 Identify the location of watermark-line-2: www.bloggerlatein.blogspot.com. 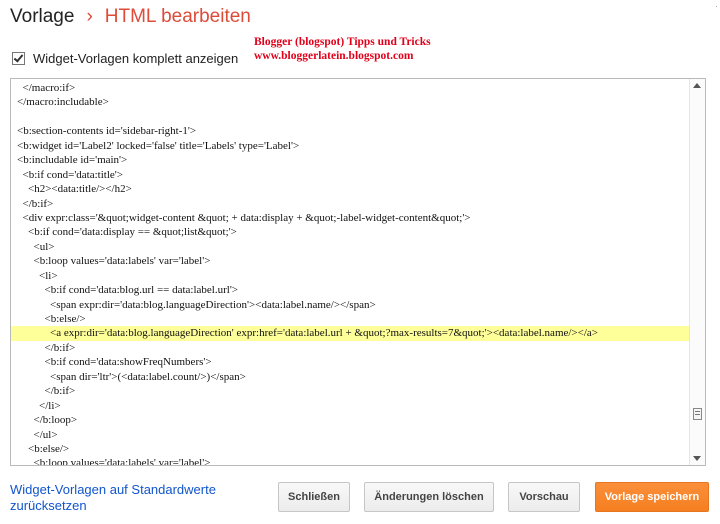
(334, 56).